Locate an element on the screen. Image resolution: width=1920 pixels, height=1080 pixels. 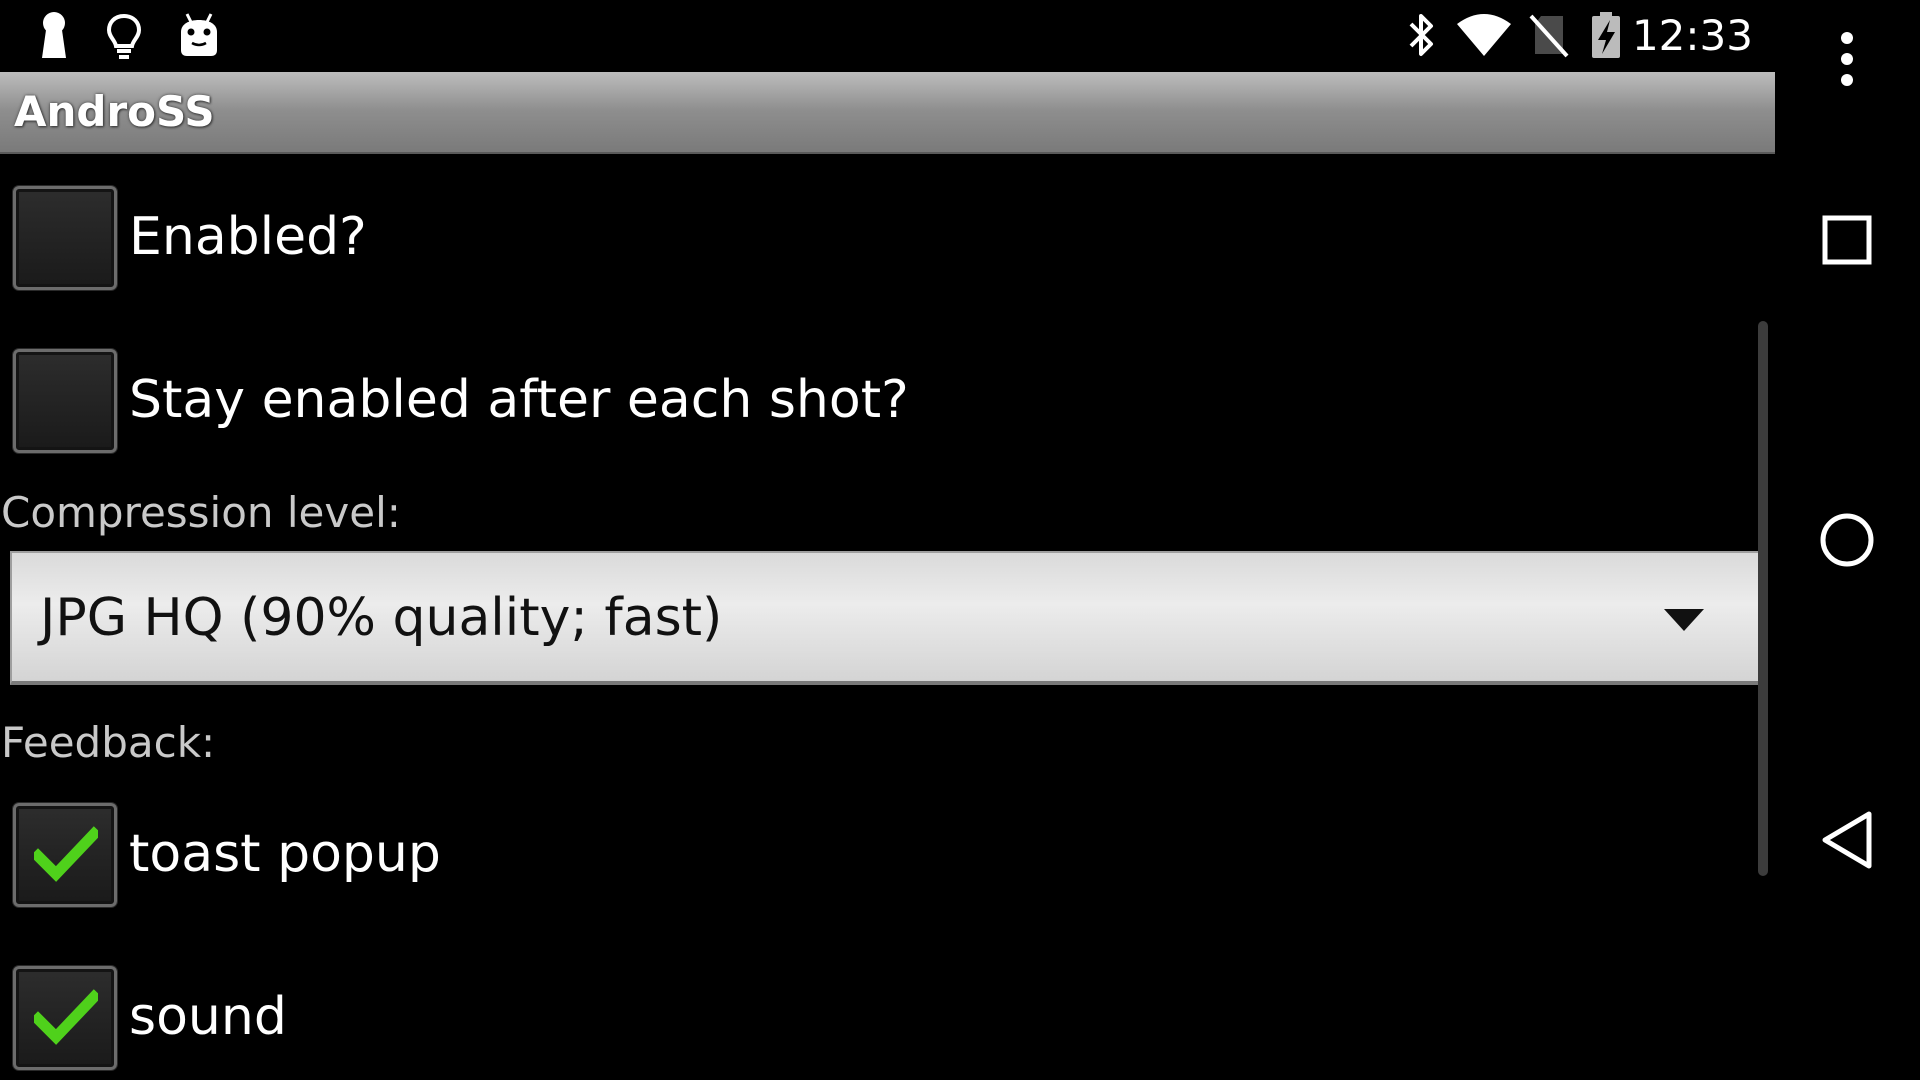
status-bar: 12:33 is located at coordinates (887, 36).